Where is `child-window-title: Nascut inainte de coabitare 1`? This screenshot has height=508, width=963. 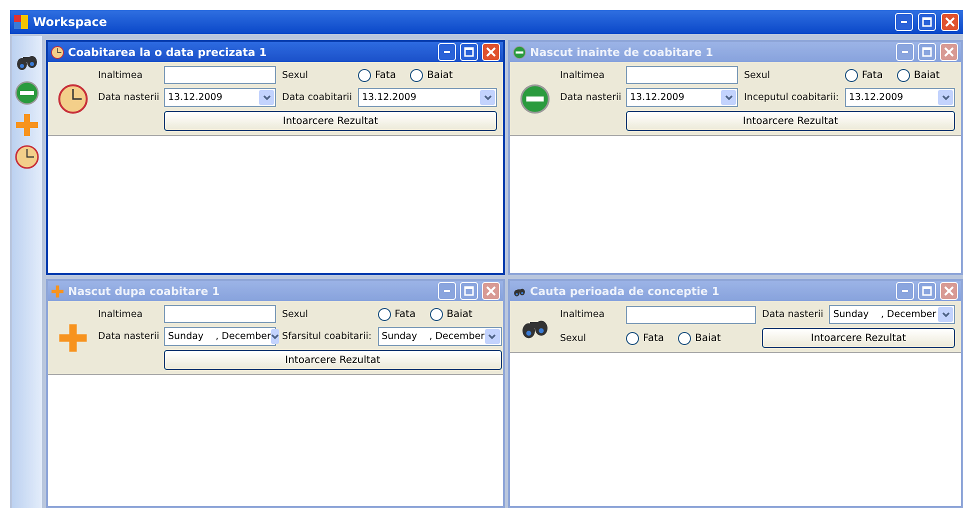
child-window-title: Nascut inainte de coabitare 1 is located at coordinates (622, 52).